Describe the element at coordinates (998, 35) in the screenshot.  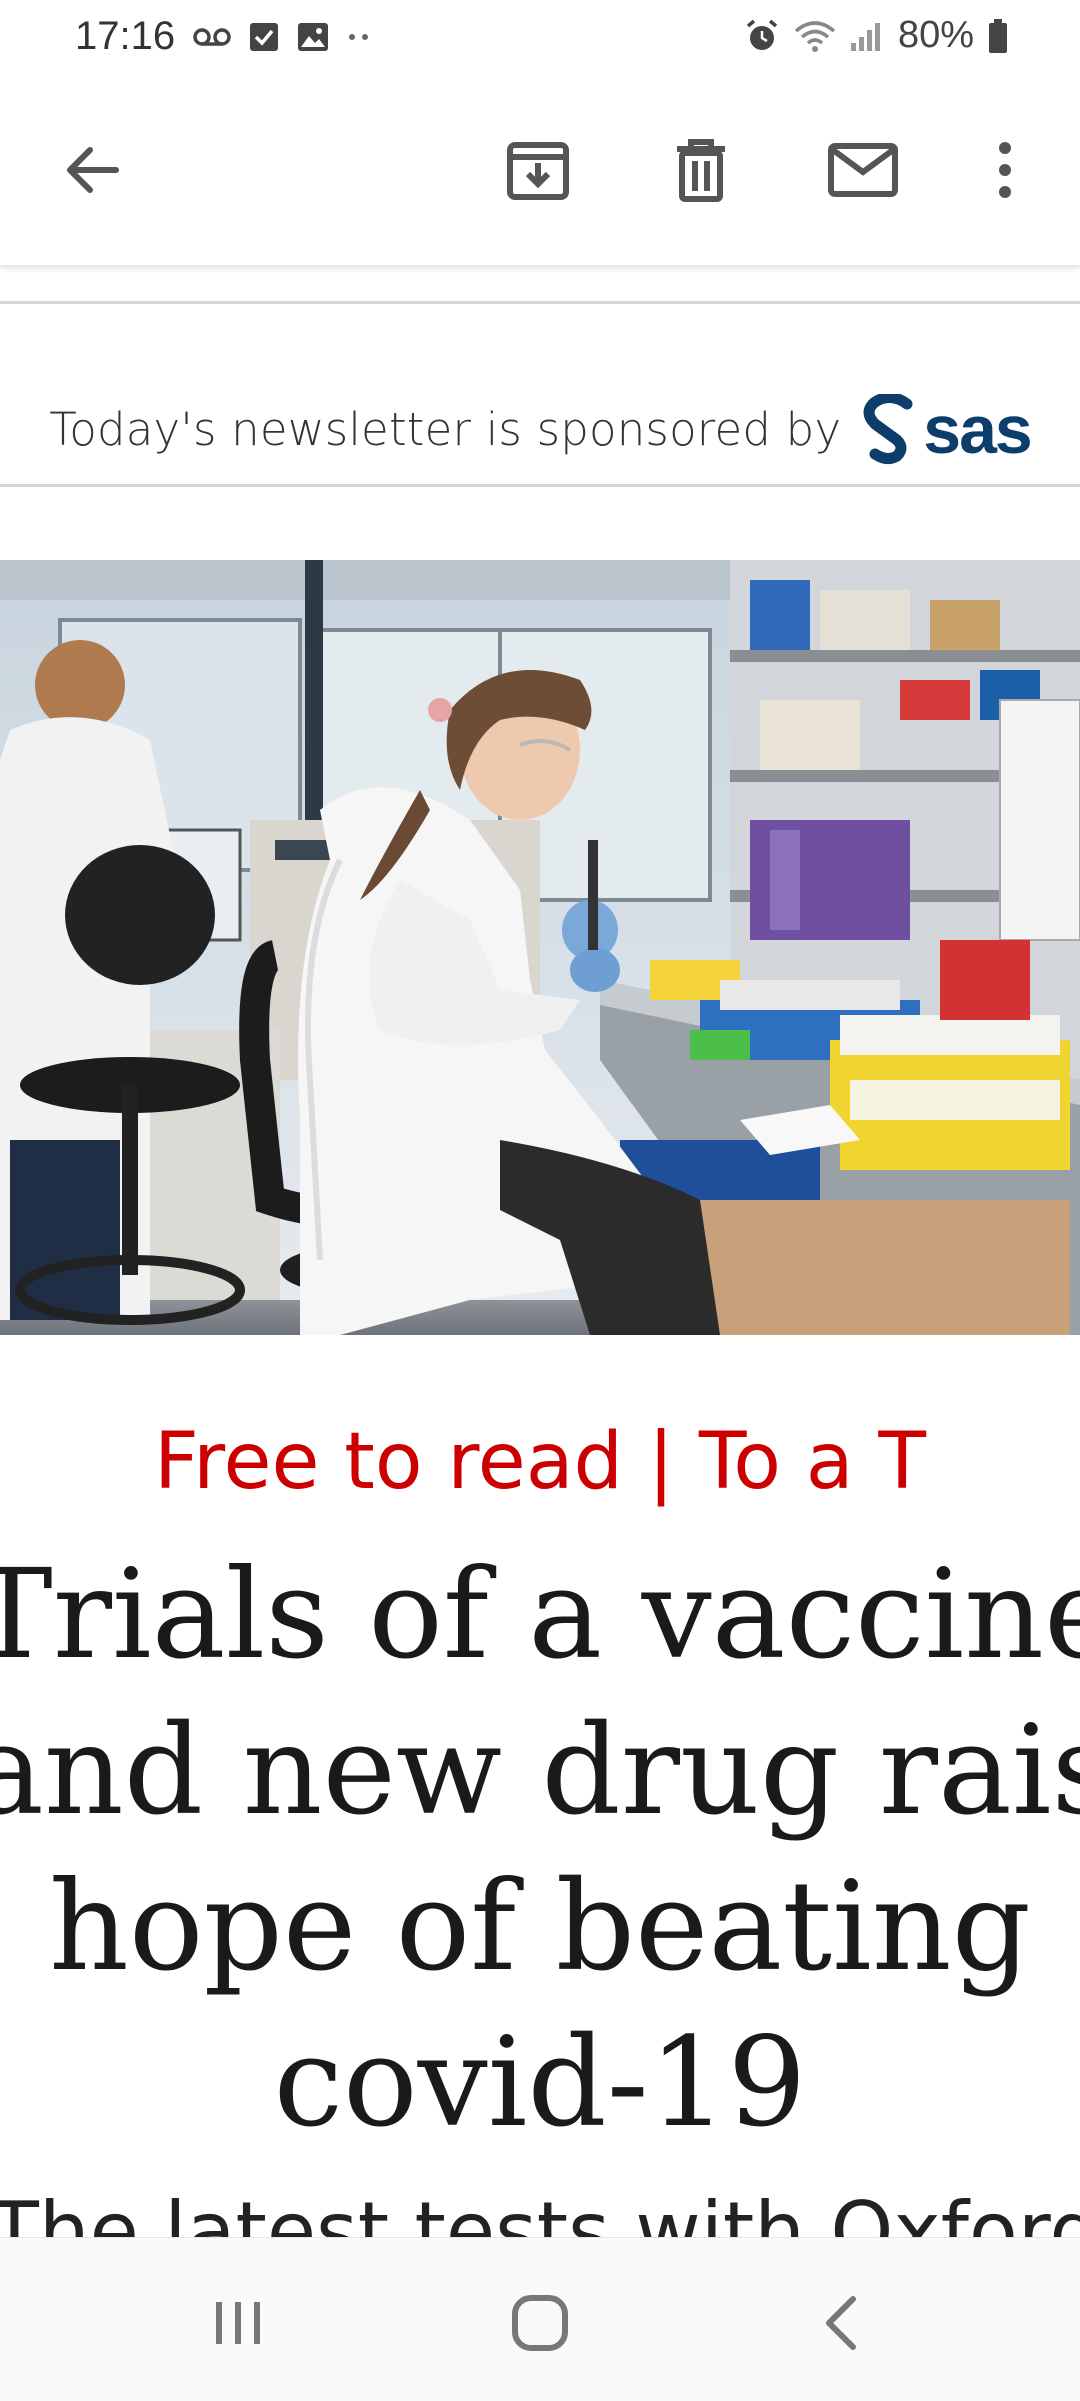
I see `battery-icon` at that location.